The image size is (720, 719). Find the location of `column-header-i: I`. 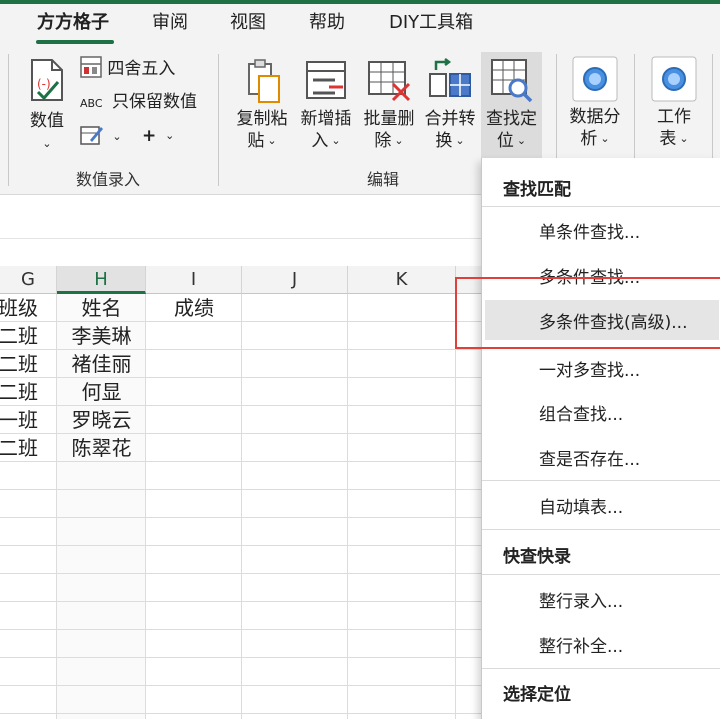

column-header-i: I is located at coordinates (194, 280).